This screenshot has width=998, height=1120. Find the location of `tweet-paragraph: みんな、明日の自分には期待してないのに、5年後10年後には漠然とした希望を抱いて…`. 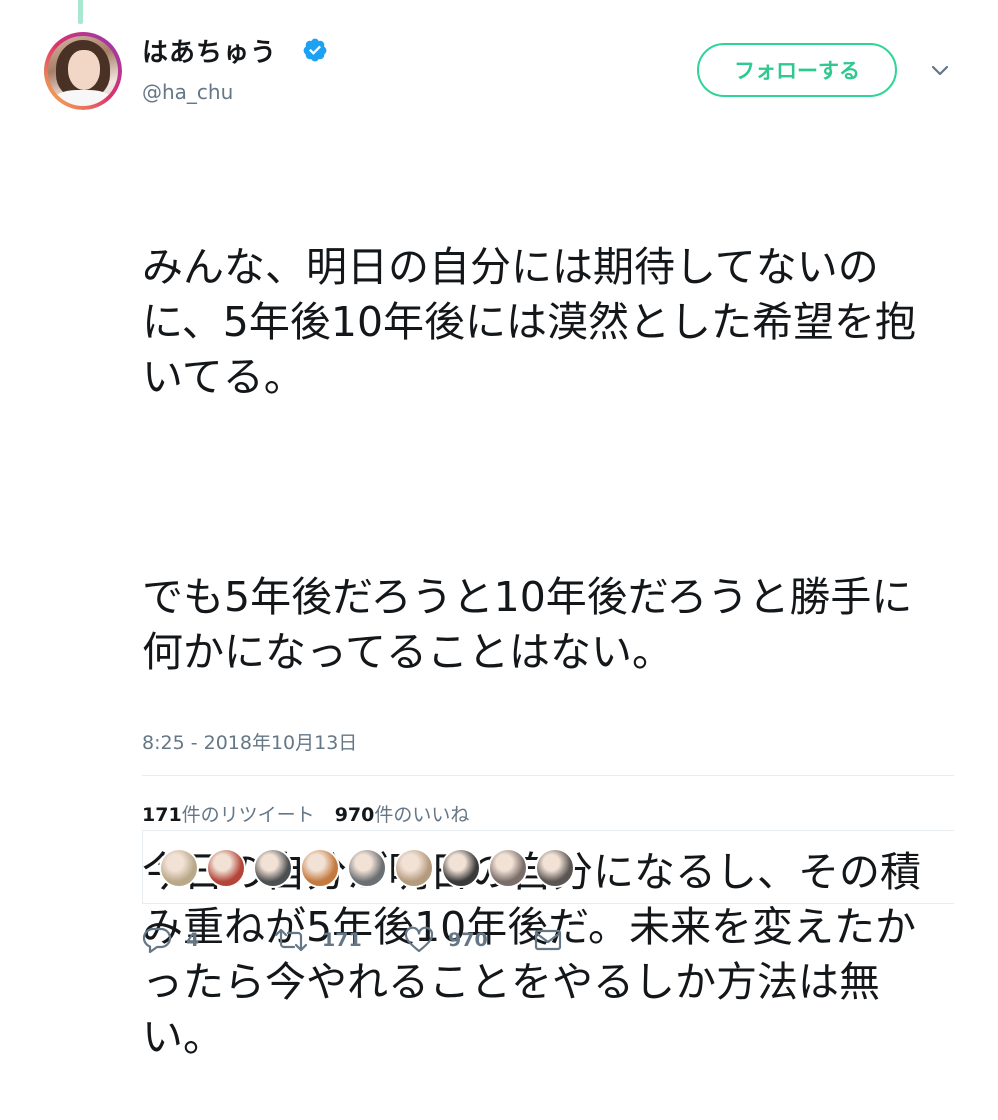

tweet-paragraph: みんな、明日の自分には期待してないのに、5年後10年後には漠然とした希望を抱いて… is located at coordinates (529, 322).